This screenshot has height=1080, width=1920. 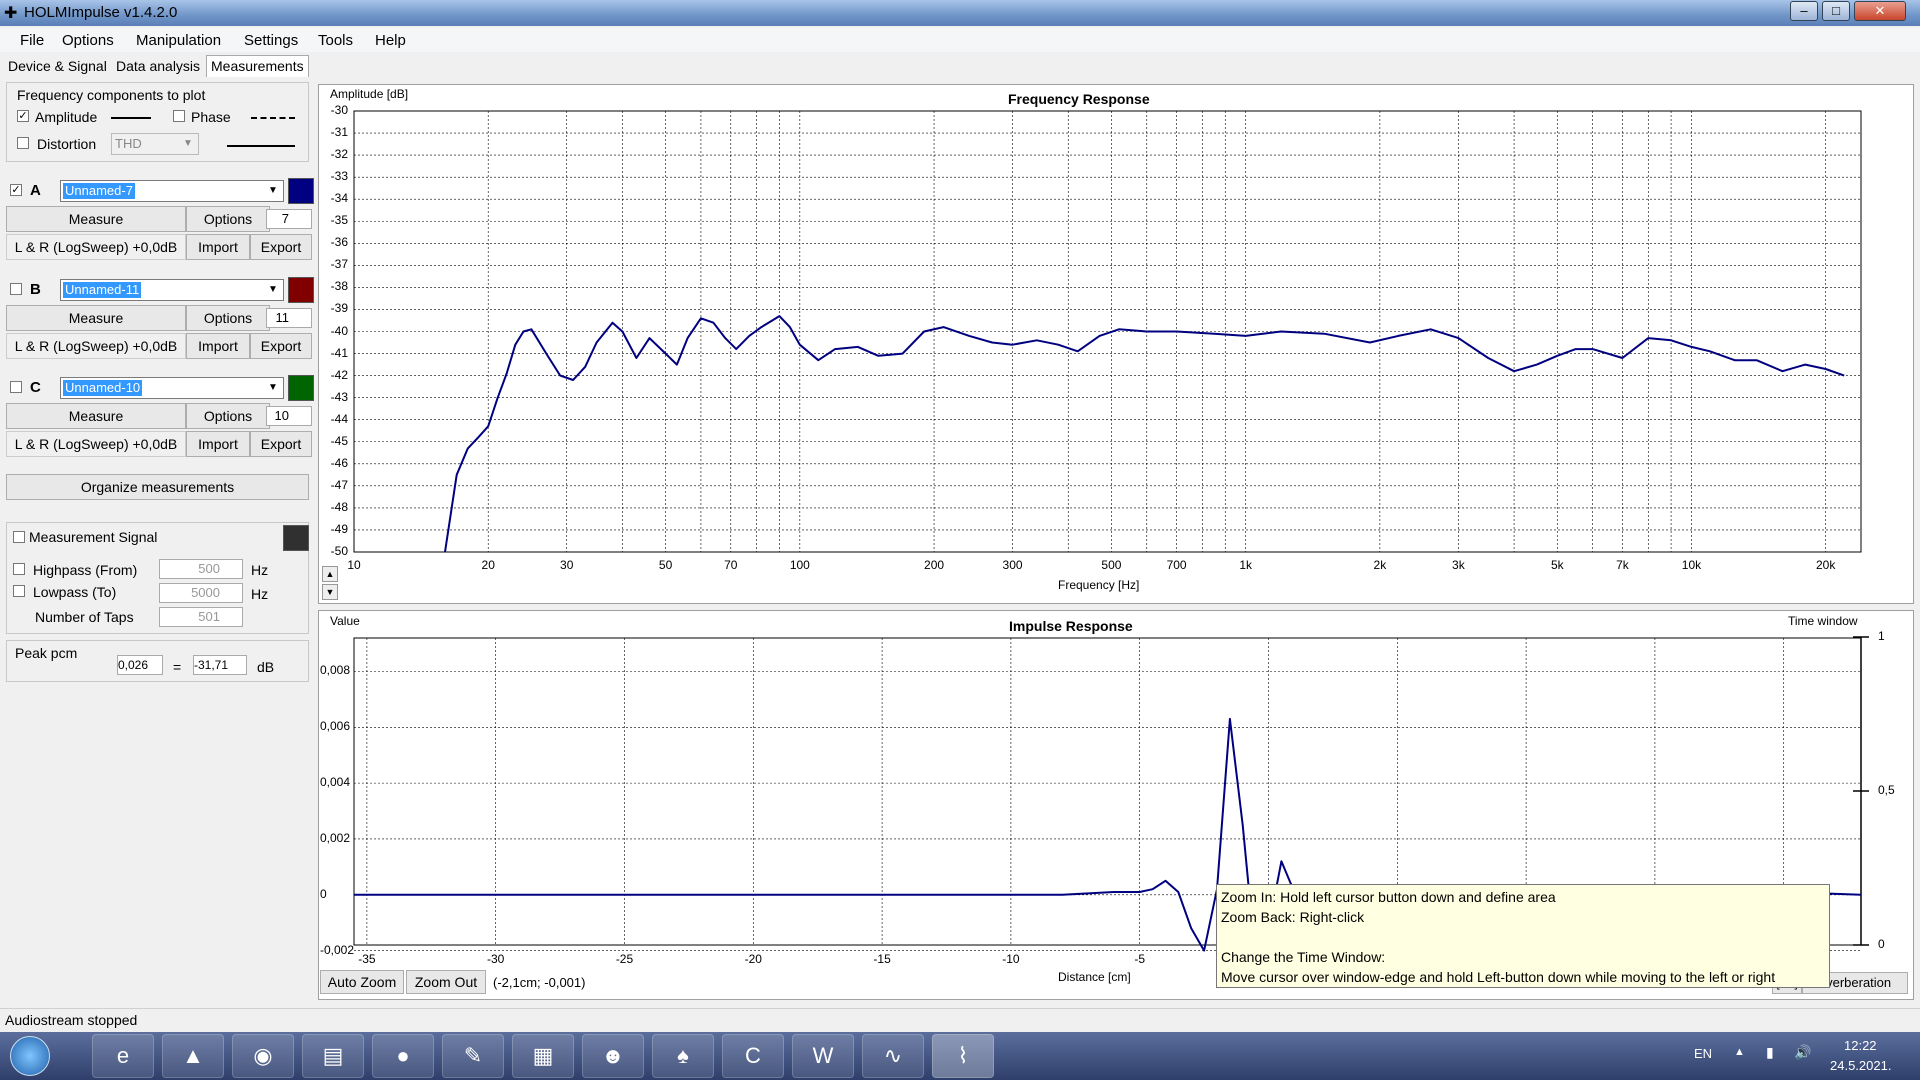 What do you see at coordinates (473, 1056) in the screenshot?
I see `paint-icon: ✎` at bounding box center [473, 1056].